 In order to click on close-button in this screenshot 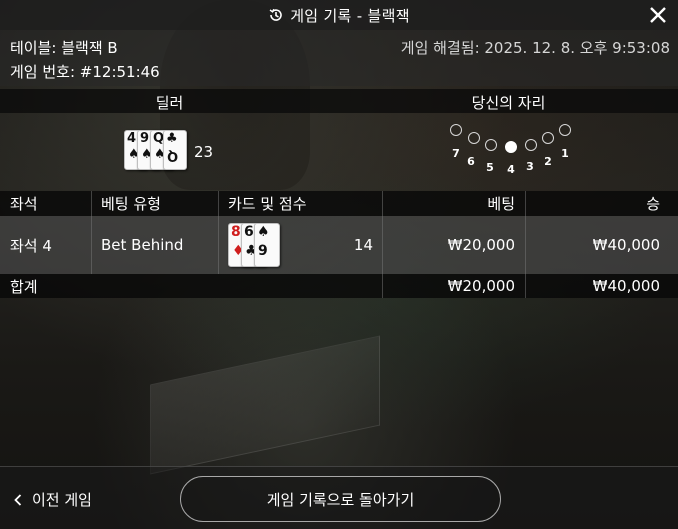, I will do `click(658, 15)`.